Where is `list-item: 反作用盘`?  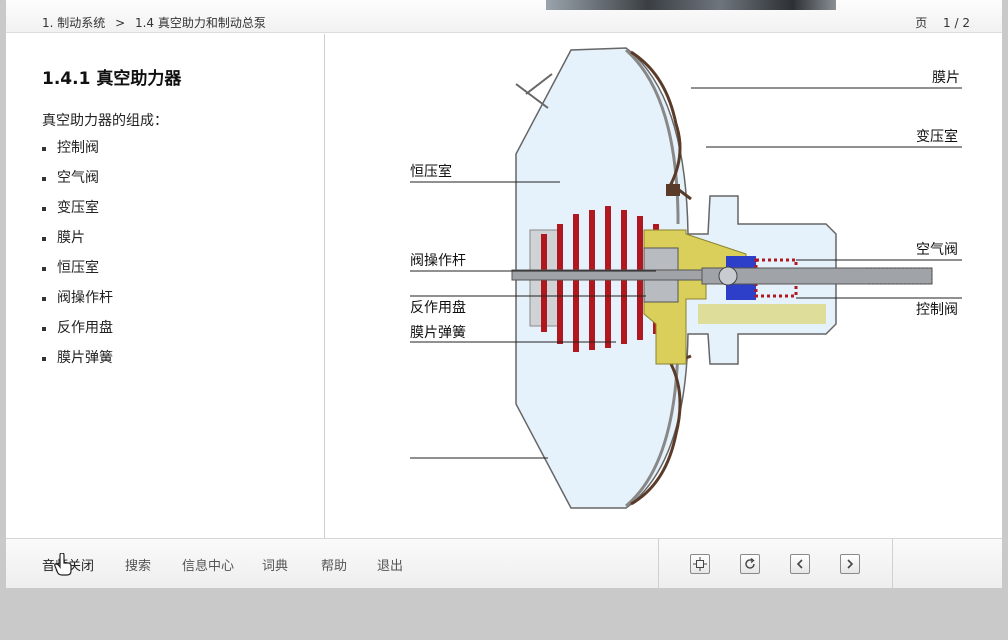
list-item: 反作用盘 is located at coordinates (77, 333).